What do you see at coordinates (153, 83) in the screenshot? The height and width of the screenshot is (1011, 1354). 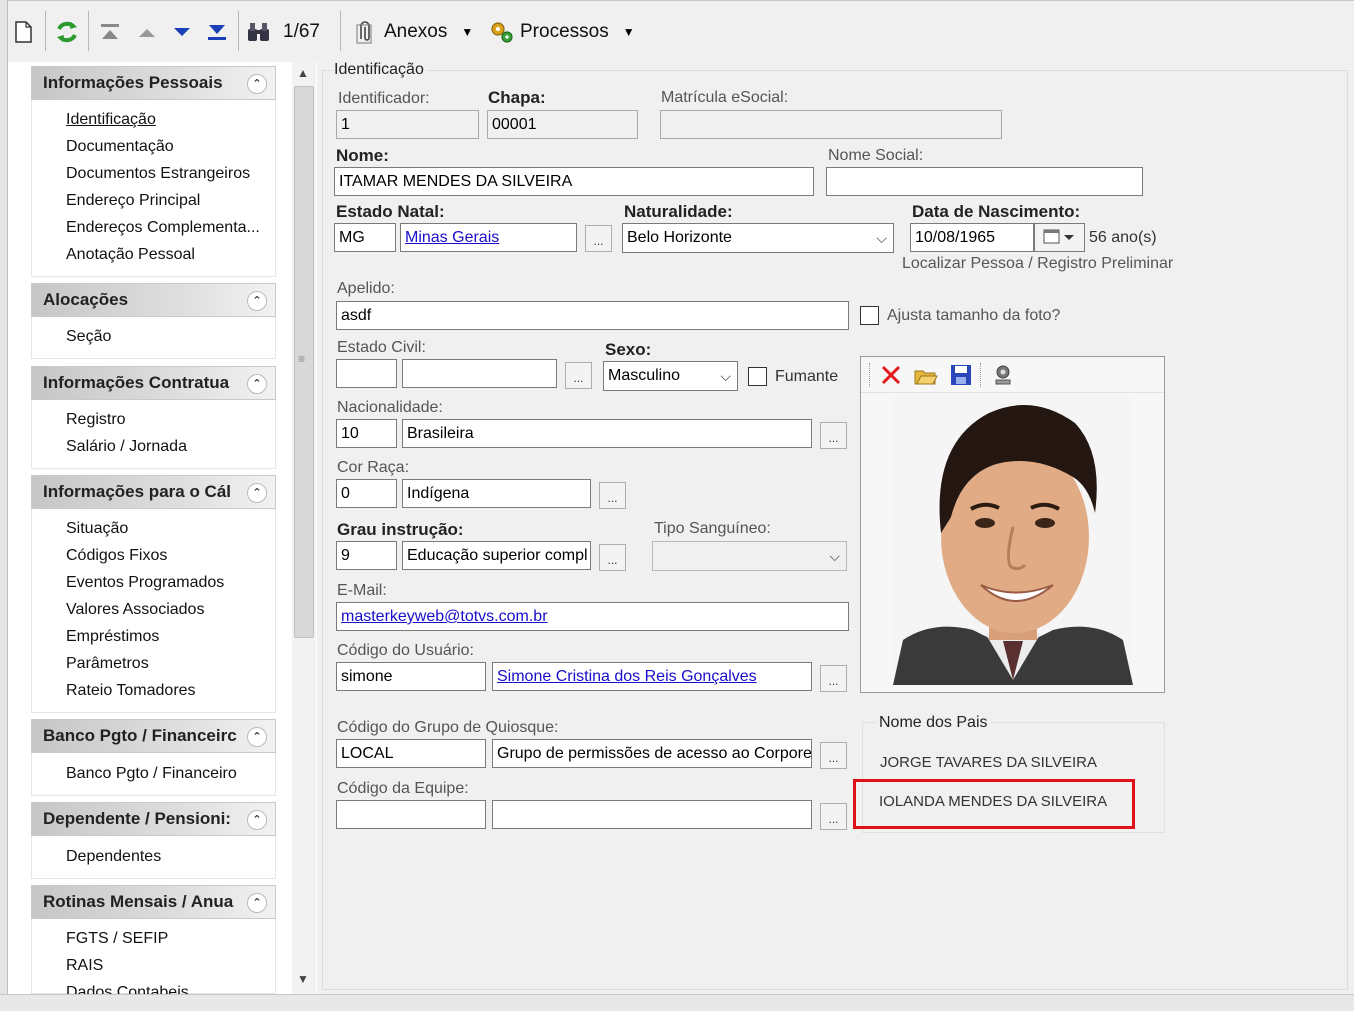 I see `sidebar-group-header: Informações Pessoais ⌃` at bounding box center [153, 83].